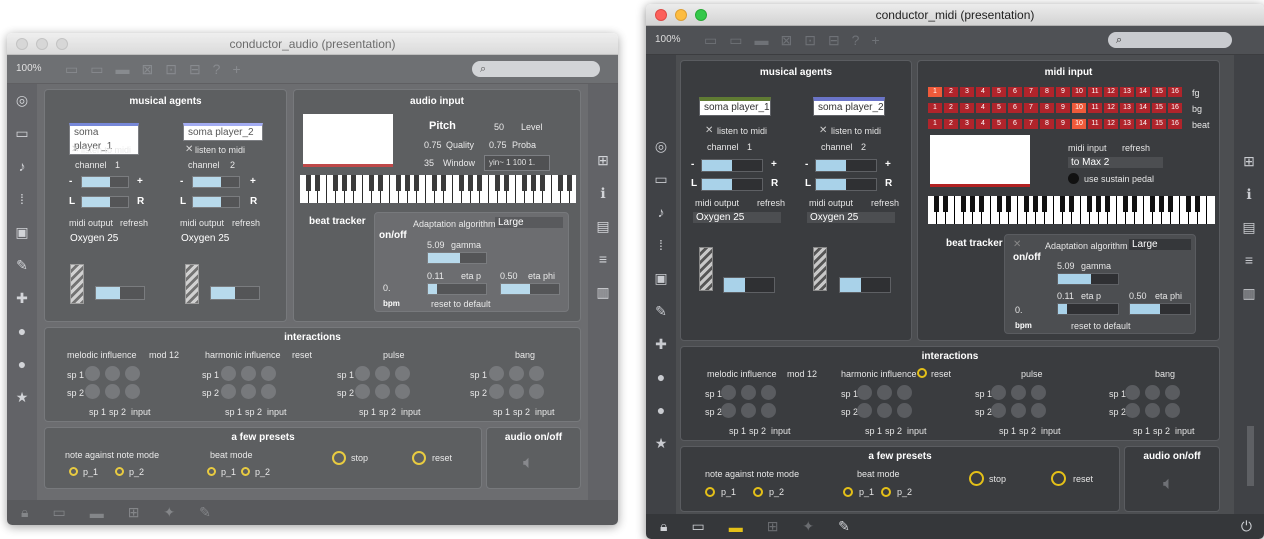 The image size is (1264, 539). What do you see at coordinates (1088, 309) in the screenshot?
I see `eta-p-slider` at bounding box center [1088, 309].